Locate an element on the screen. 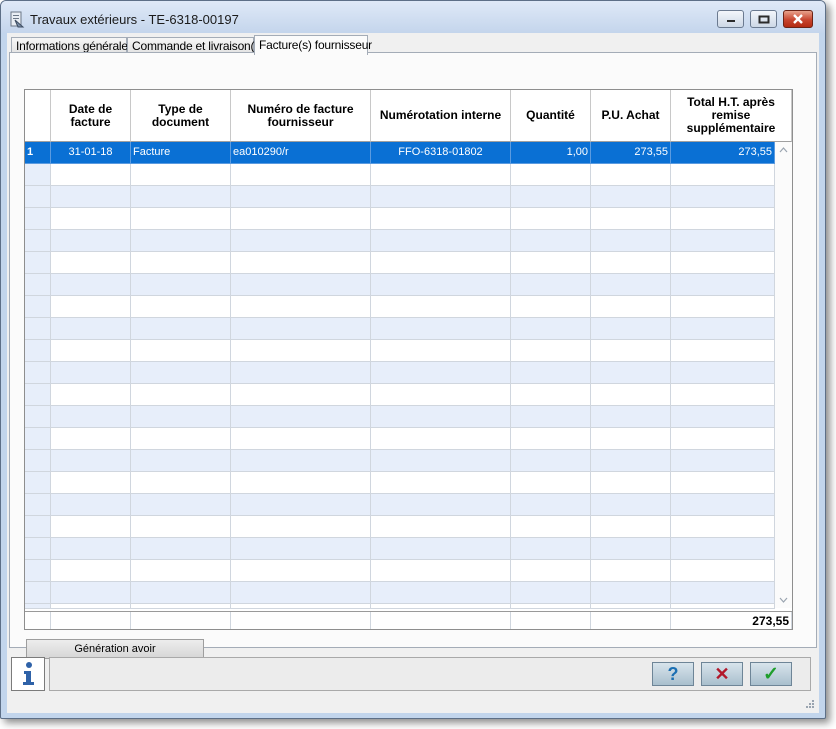  scroll-down-icon is located at coordinates (783, 600).